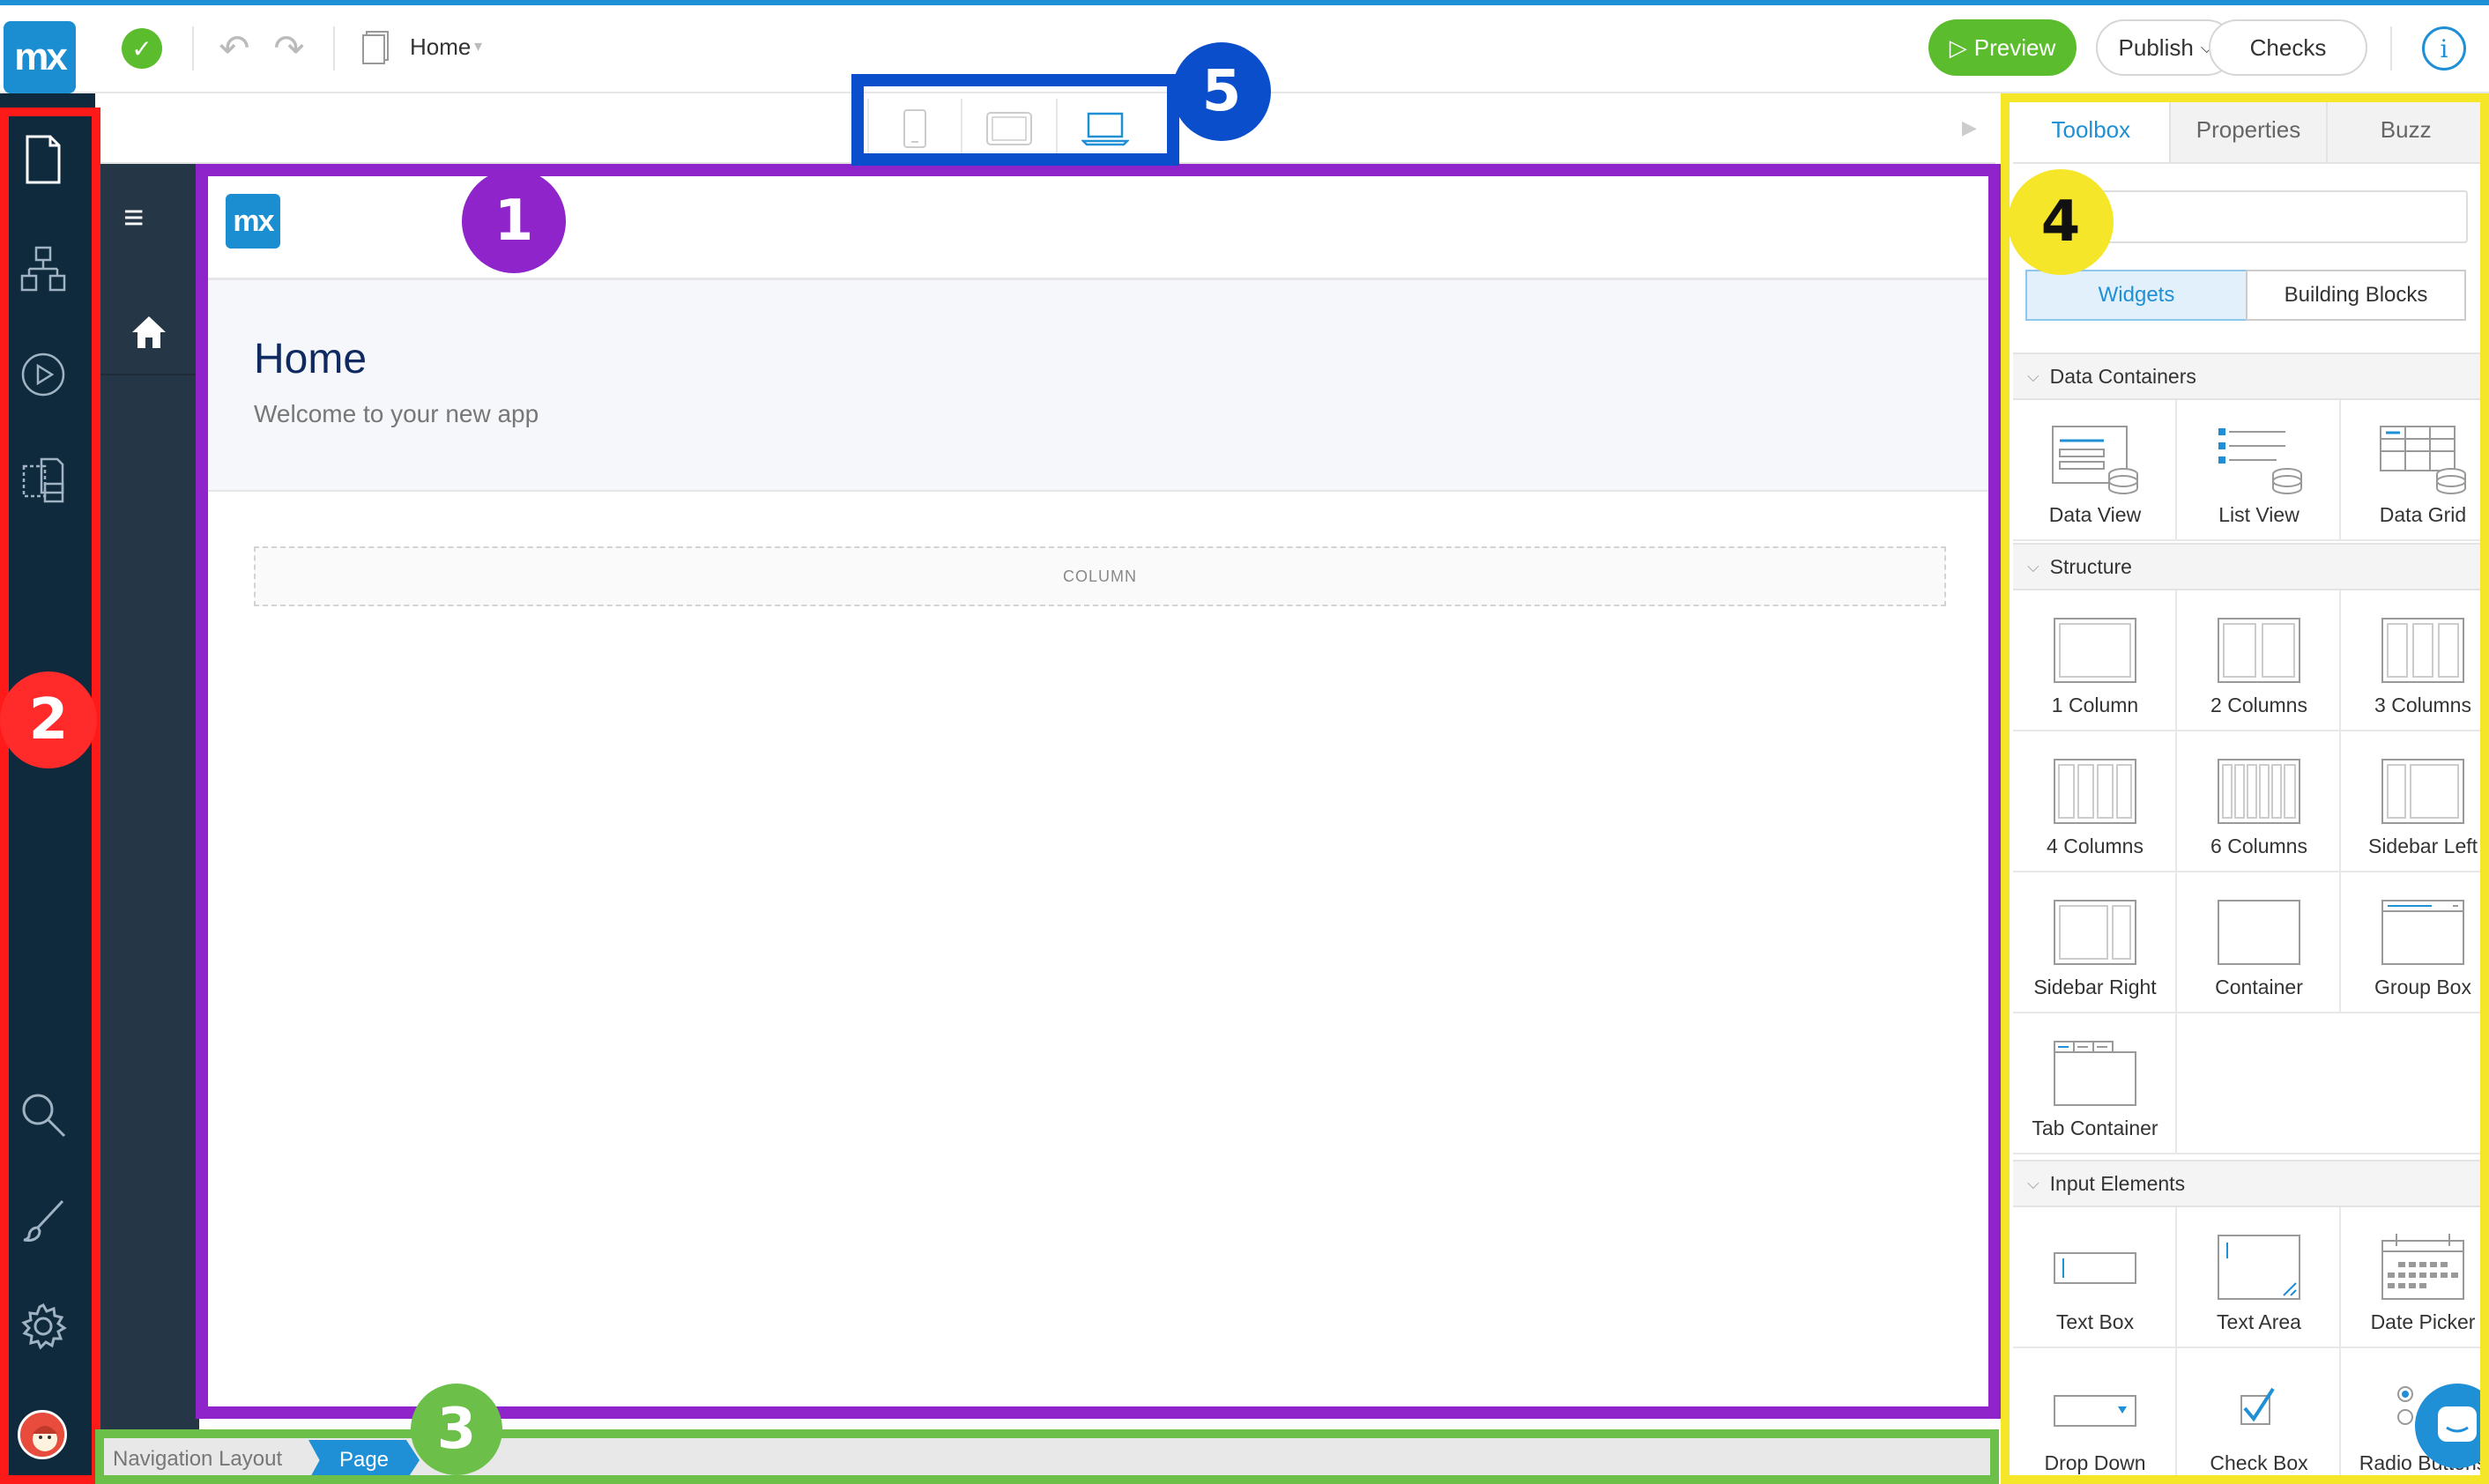 The width and height of the screenshot is (2489, 1484). I want to click on sidebar-right-icon, so click(2095, 932).